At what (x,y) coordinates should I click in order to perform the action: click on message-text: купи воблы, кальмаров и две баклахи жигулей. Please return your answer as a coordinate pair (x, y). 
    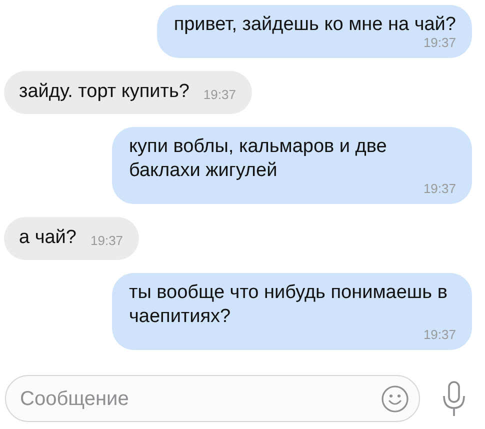
    Looking at the image, I should click on (258, 159).